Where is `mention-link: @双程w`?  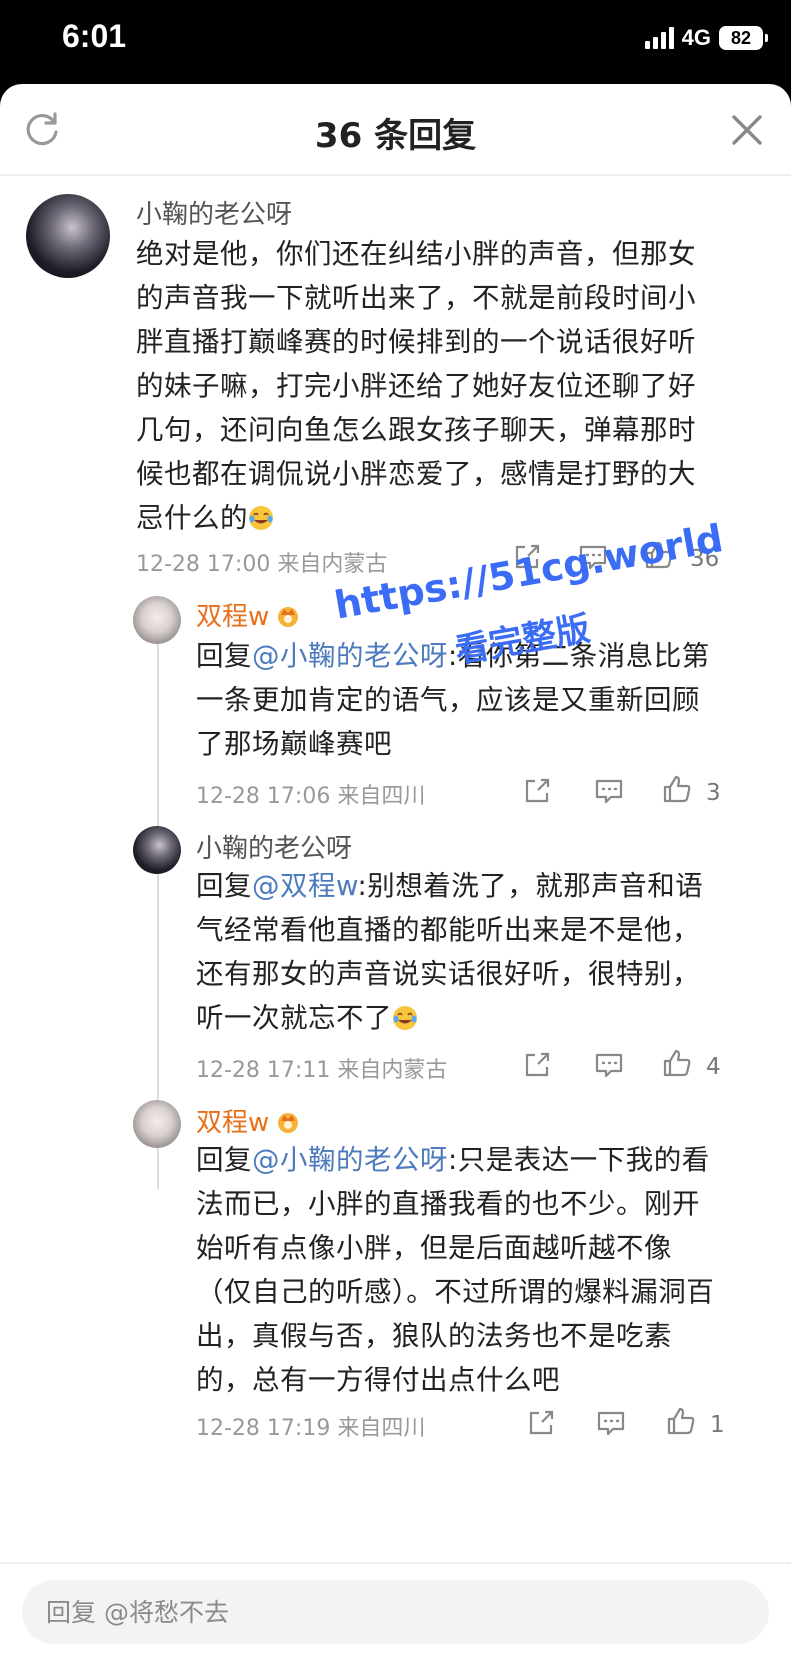 mention-link: @双程w is located at coordinates (305, 886).